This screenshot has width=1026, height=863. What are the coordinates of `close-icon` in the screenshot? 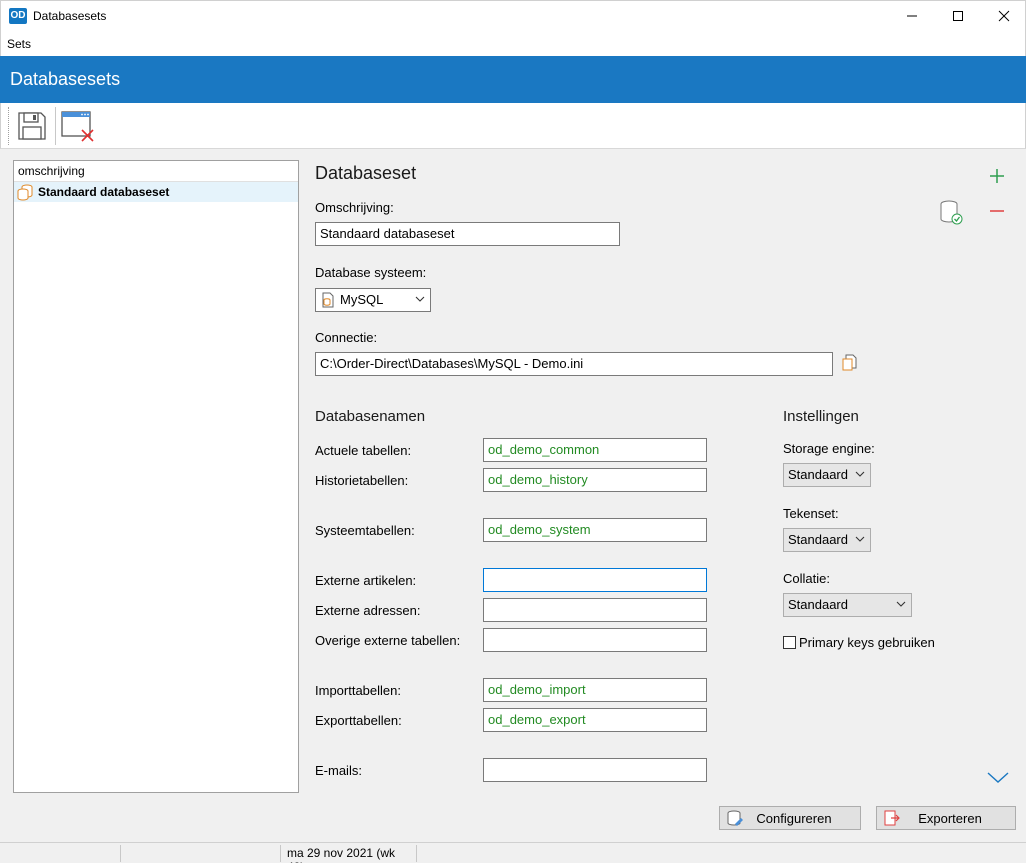 It's located at (1004, 16).